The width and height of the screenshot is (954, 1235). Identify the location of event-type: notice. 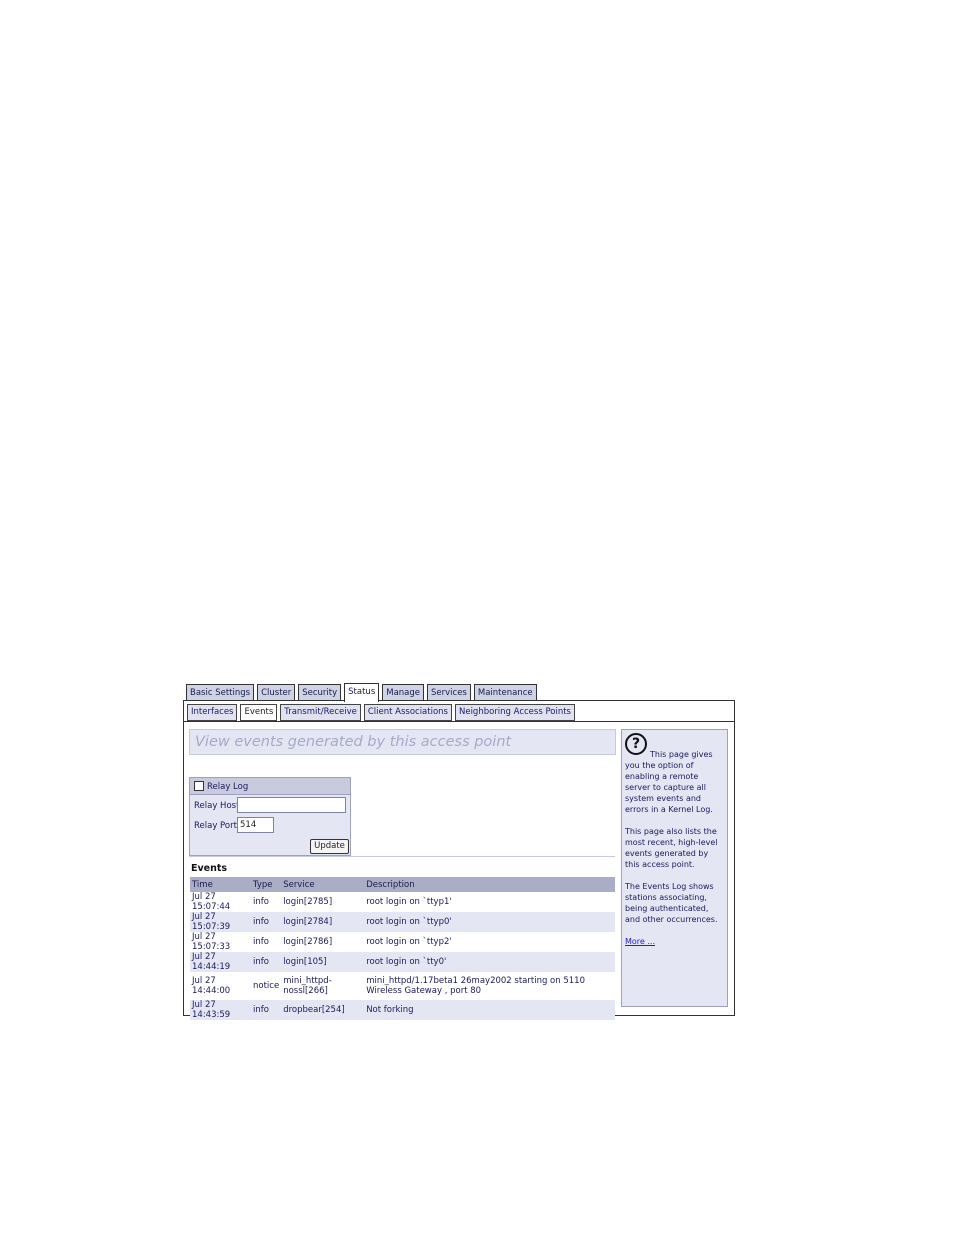
(266, 986).